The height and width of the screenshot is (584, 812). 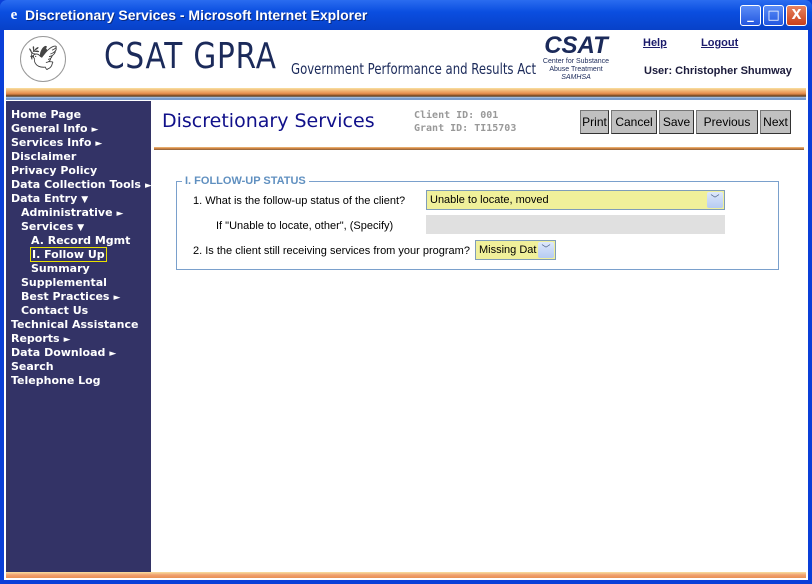 What do you see at coordinates (78, 213) in the screenshot?
I see `sidebar-item-administrative: Administrative ►` at bounding box center [78, 213].